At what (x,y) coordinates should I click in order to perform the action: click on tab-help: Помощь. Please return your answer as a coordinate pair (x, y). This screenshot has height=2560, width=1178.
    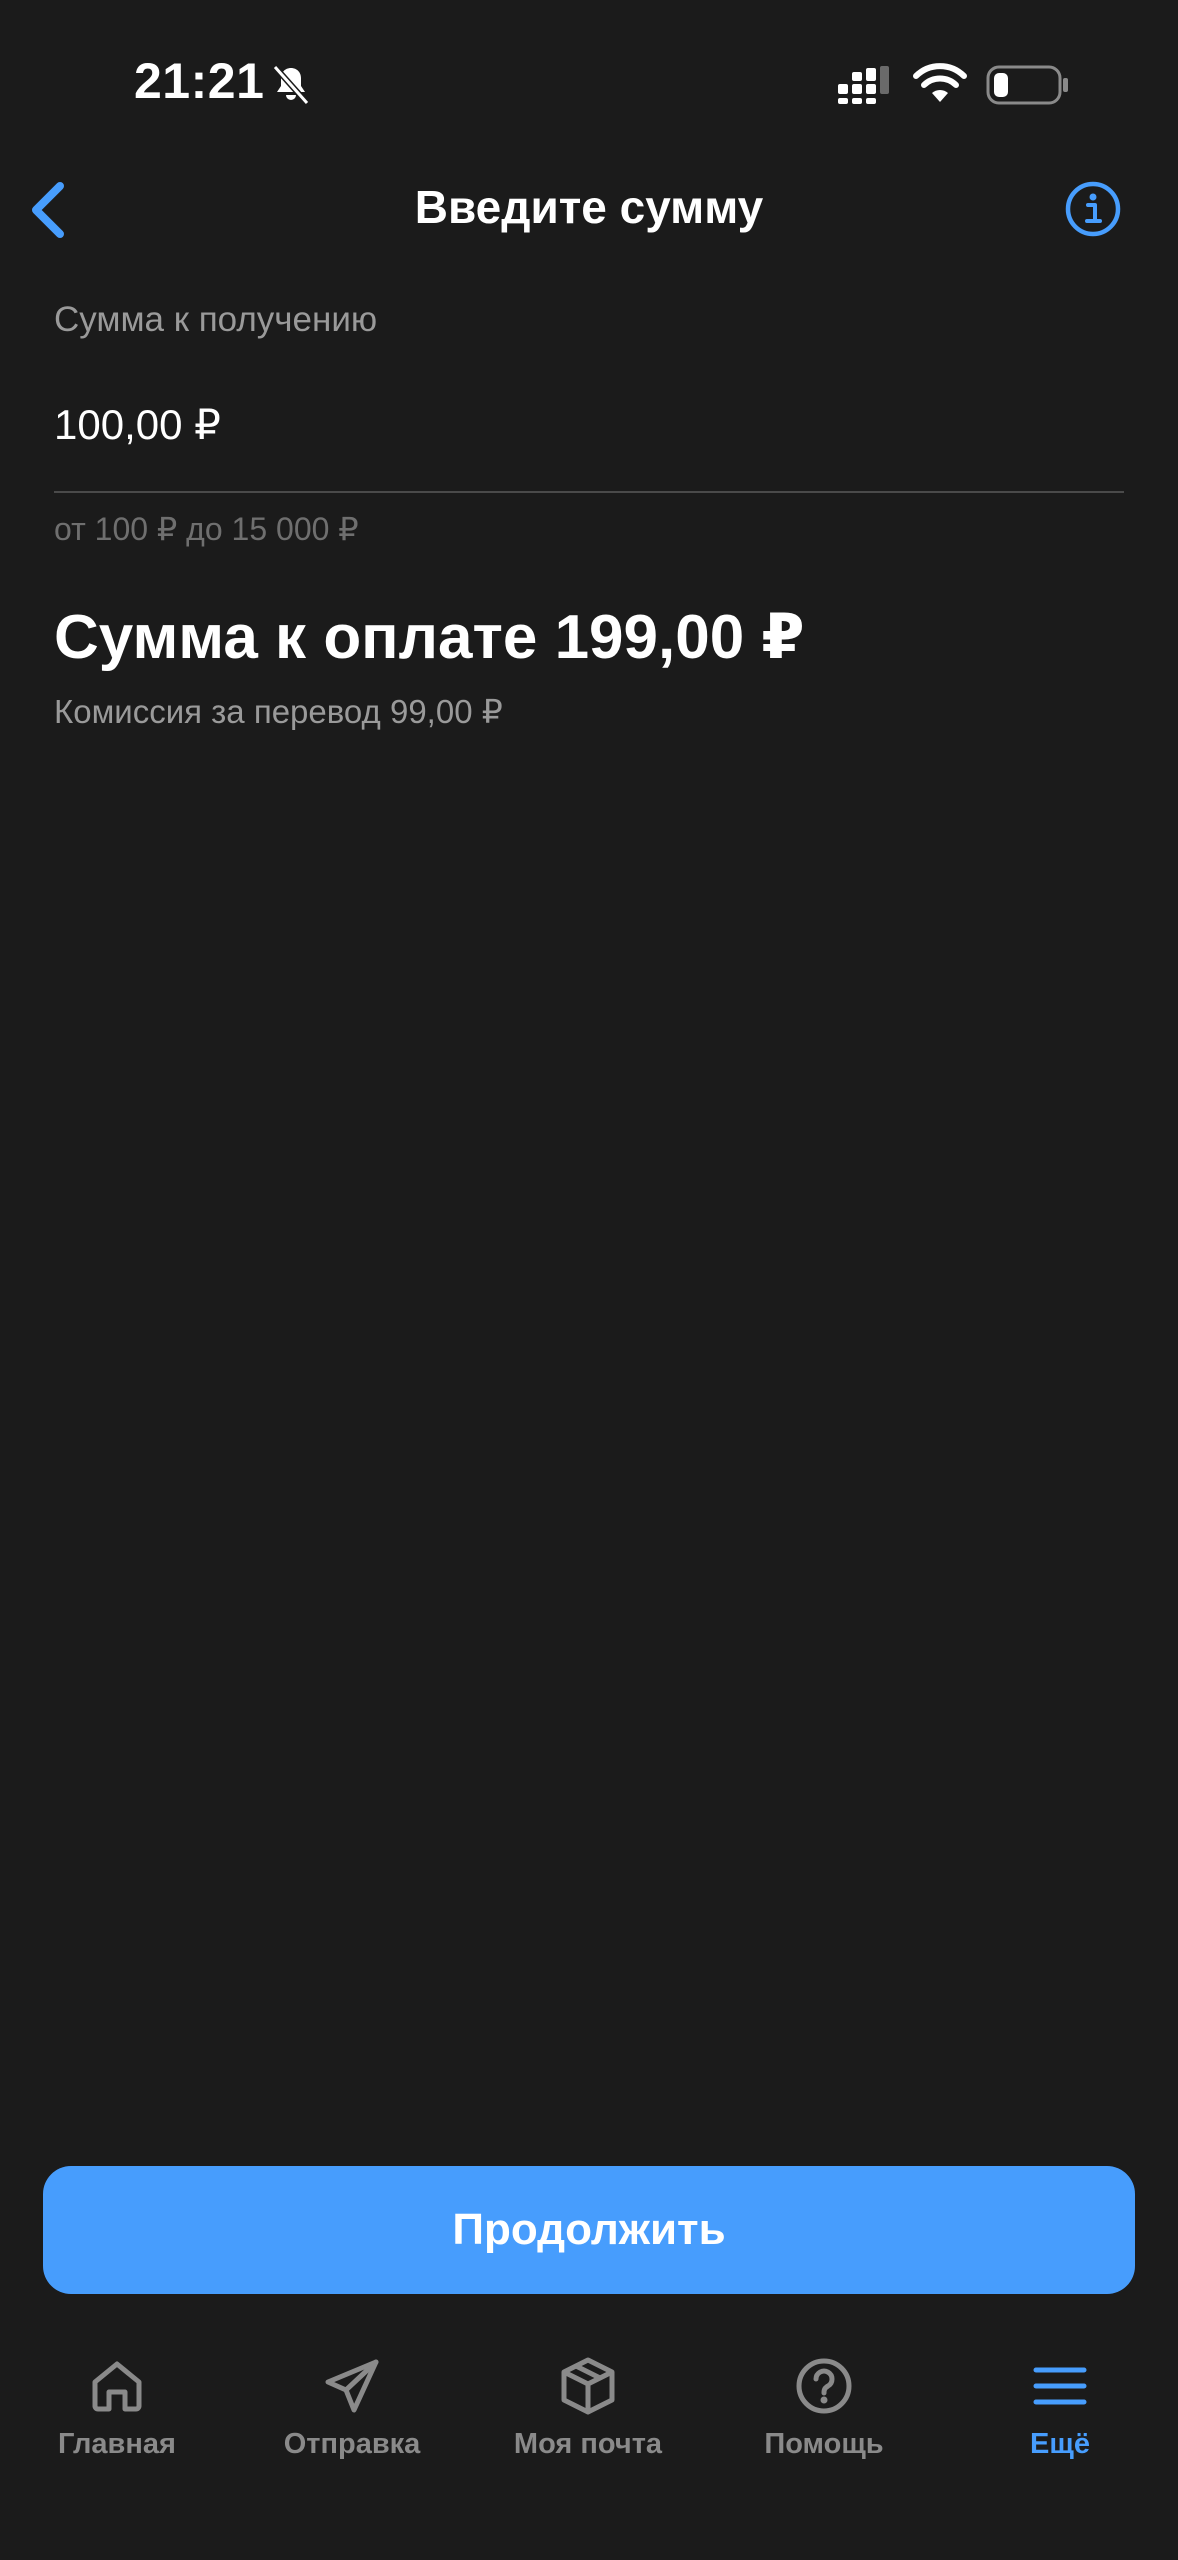
    Looking at the image, I should click on (824, 2405).